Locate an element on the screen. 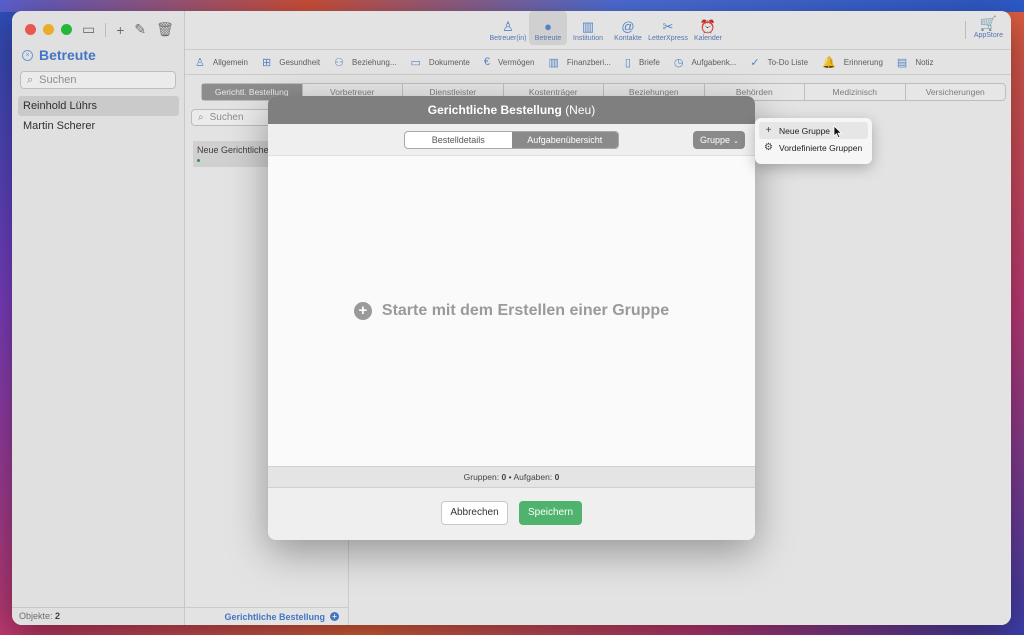  menu-item-vordefinierte-gruppen: ⚙ Vordefinierte Gruppen is located at coordinates (813, 147).